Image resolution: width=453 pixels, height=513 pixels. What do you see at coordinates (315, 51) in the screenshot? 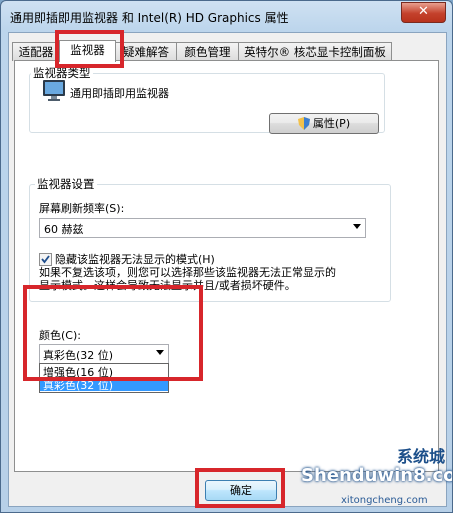
I see `tab-intel-control-panel: 英特尔® 核芯显卡控制面板` at bounding box center [315, 51].